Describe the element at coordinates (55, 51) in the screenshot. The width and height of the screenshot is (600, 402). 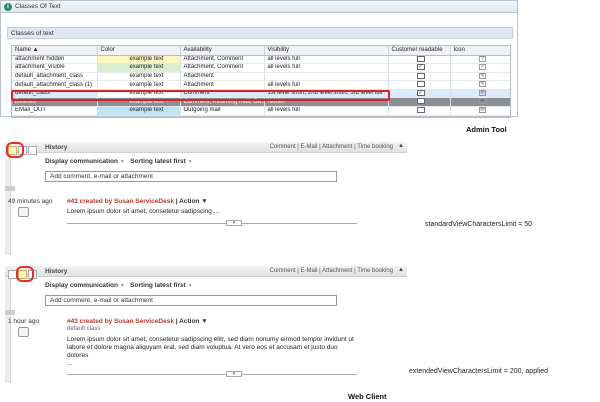
I see `column-header-name: Name ▲` at that location.